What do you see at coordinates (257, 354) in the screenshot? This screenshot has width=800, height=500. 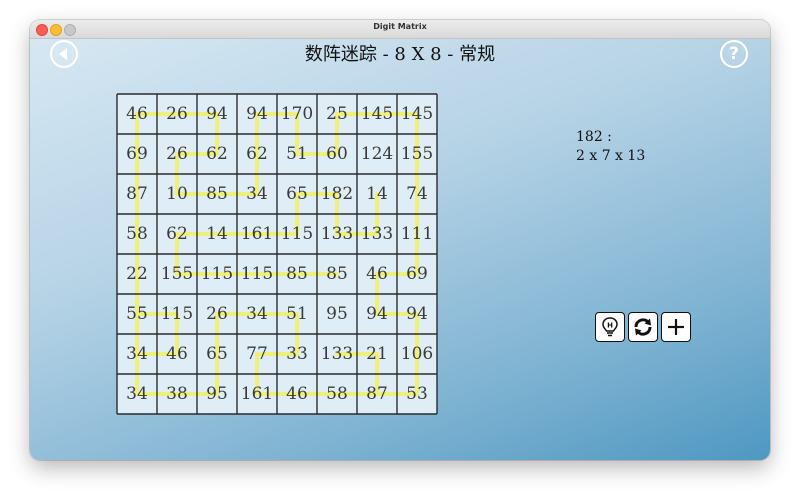 I see `grid-cell: 77` at bounding box center [257, 354].